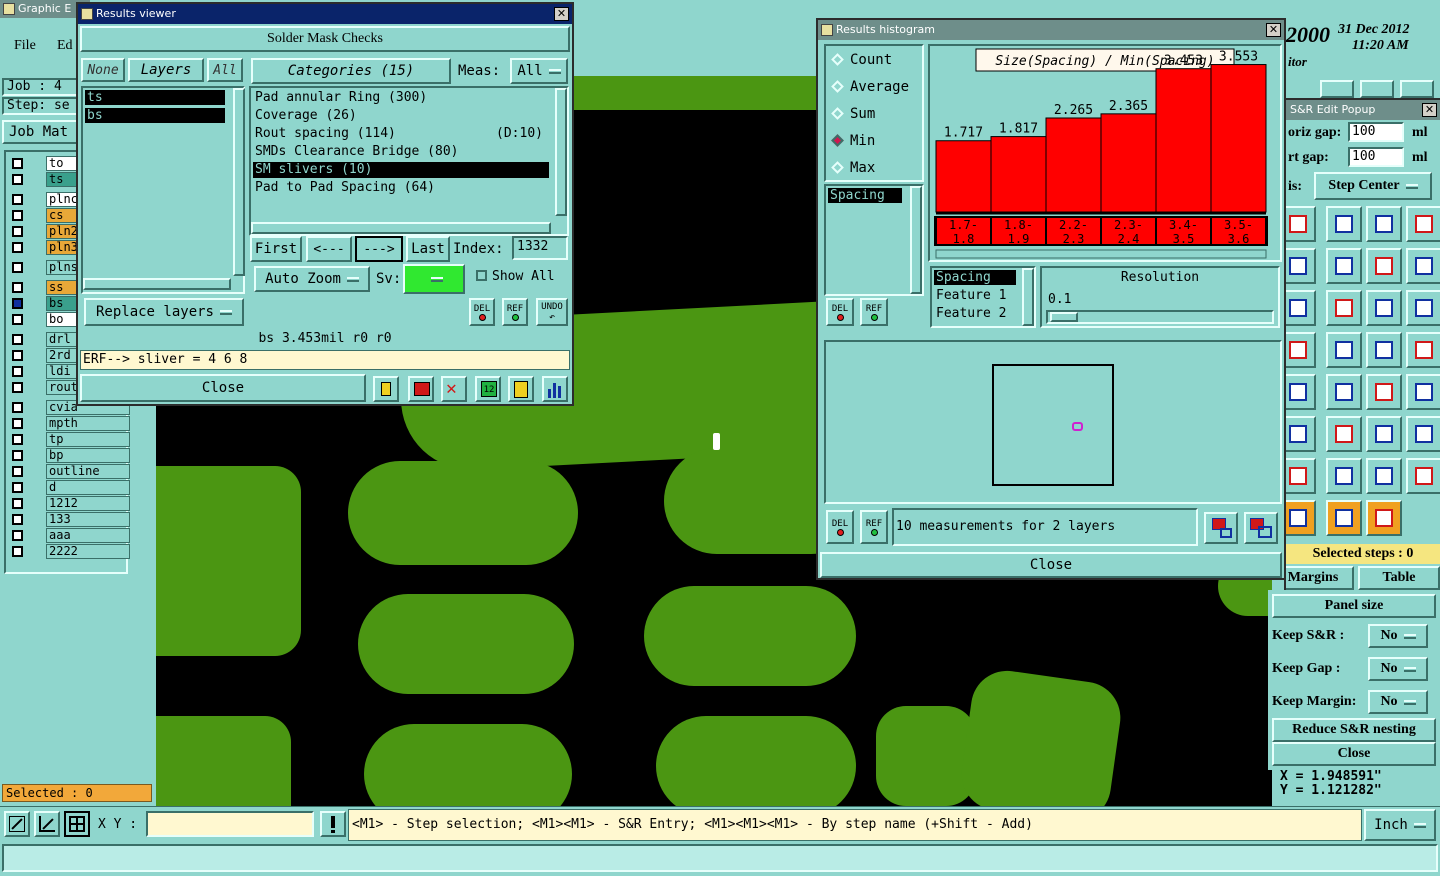  What do you see at coordinates (351, 71) in the screenshot?
I see `categories-button: Categories (15)` at bounding box center [351, 71].